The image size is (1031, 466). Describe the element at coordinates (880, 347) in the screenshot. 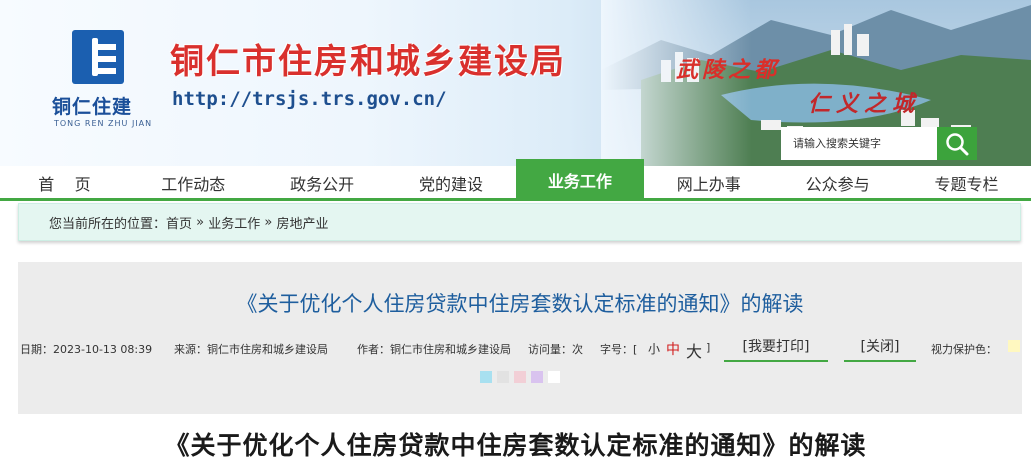

I see `close-button: [关闭]` at that location.